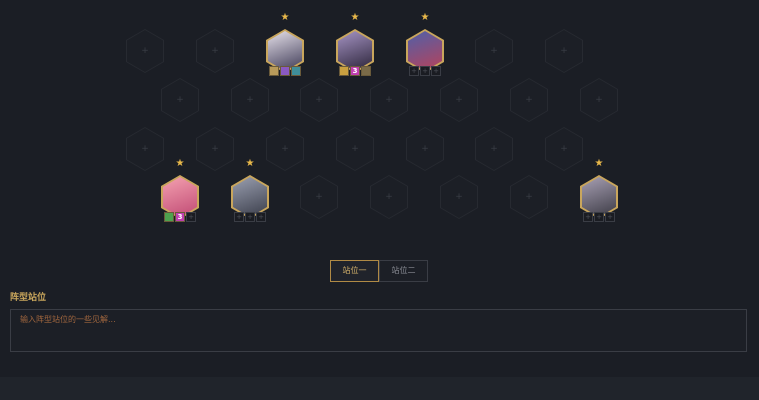 The width and height of the screenshot is (759, 400). I want to click on bottom-bar, so click(379, 388).